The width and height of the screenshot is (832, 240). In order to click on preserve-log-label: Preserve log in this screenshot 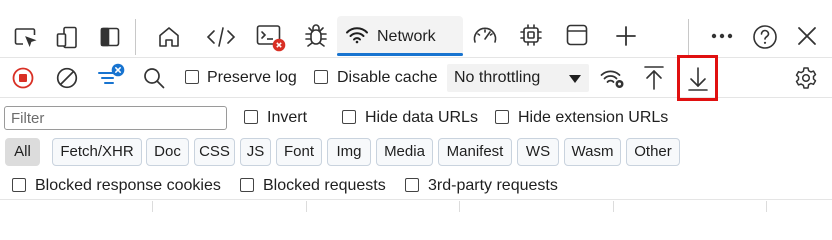, I will do `click(252, 77)`.